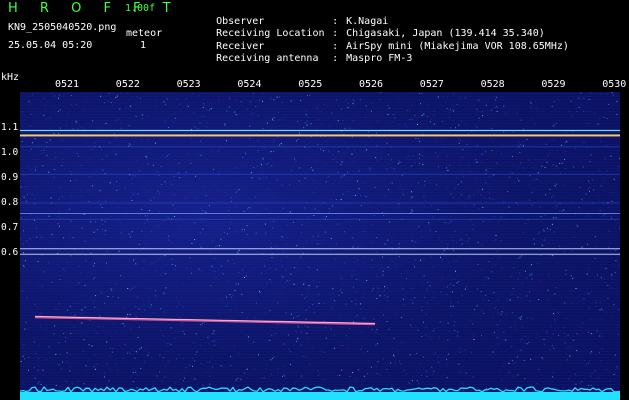  What do you see at coordinates (492, 84) in the screenshot?
I see `time-tick-label: 0528` at bounding box center [492, 84].